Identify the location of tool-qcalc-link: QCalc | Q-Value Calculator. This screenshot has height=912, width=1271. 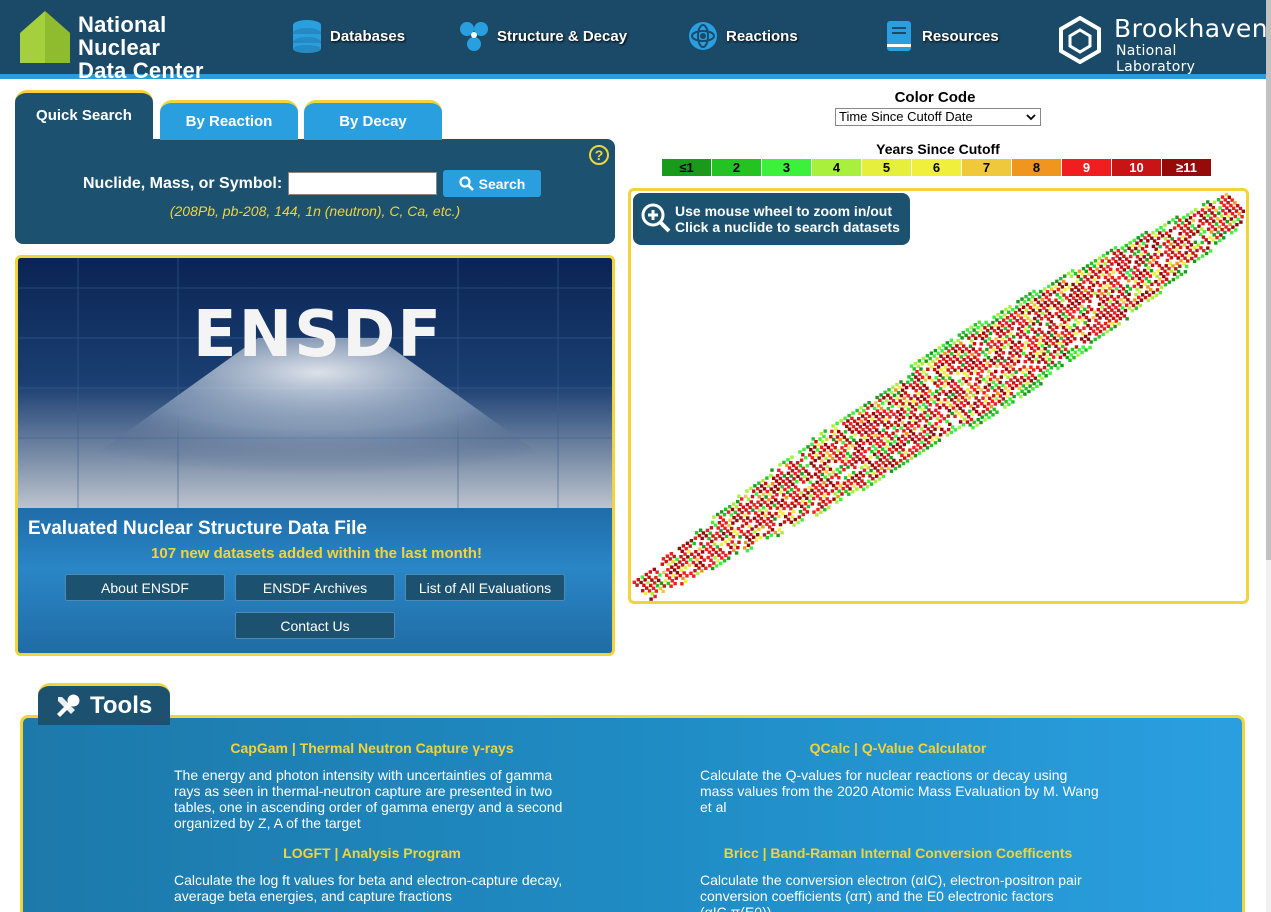
(898, 748).